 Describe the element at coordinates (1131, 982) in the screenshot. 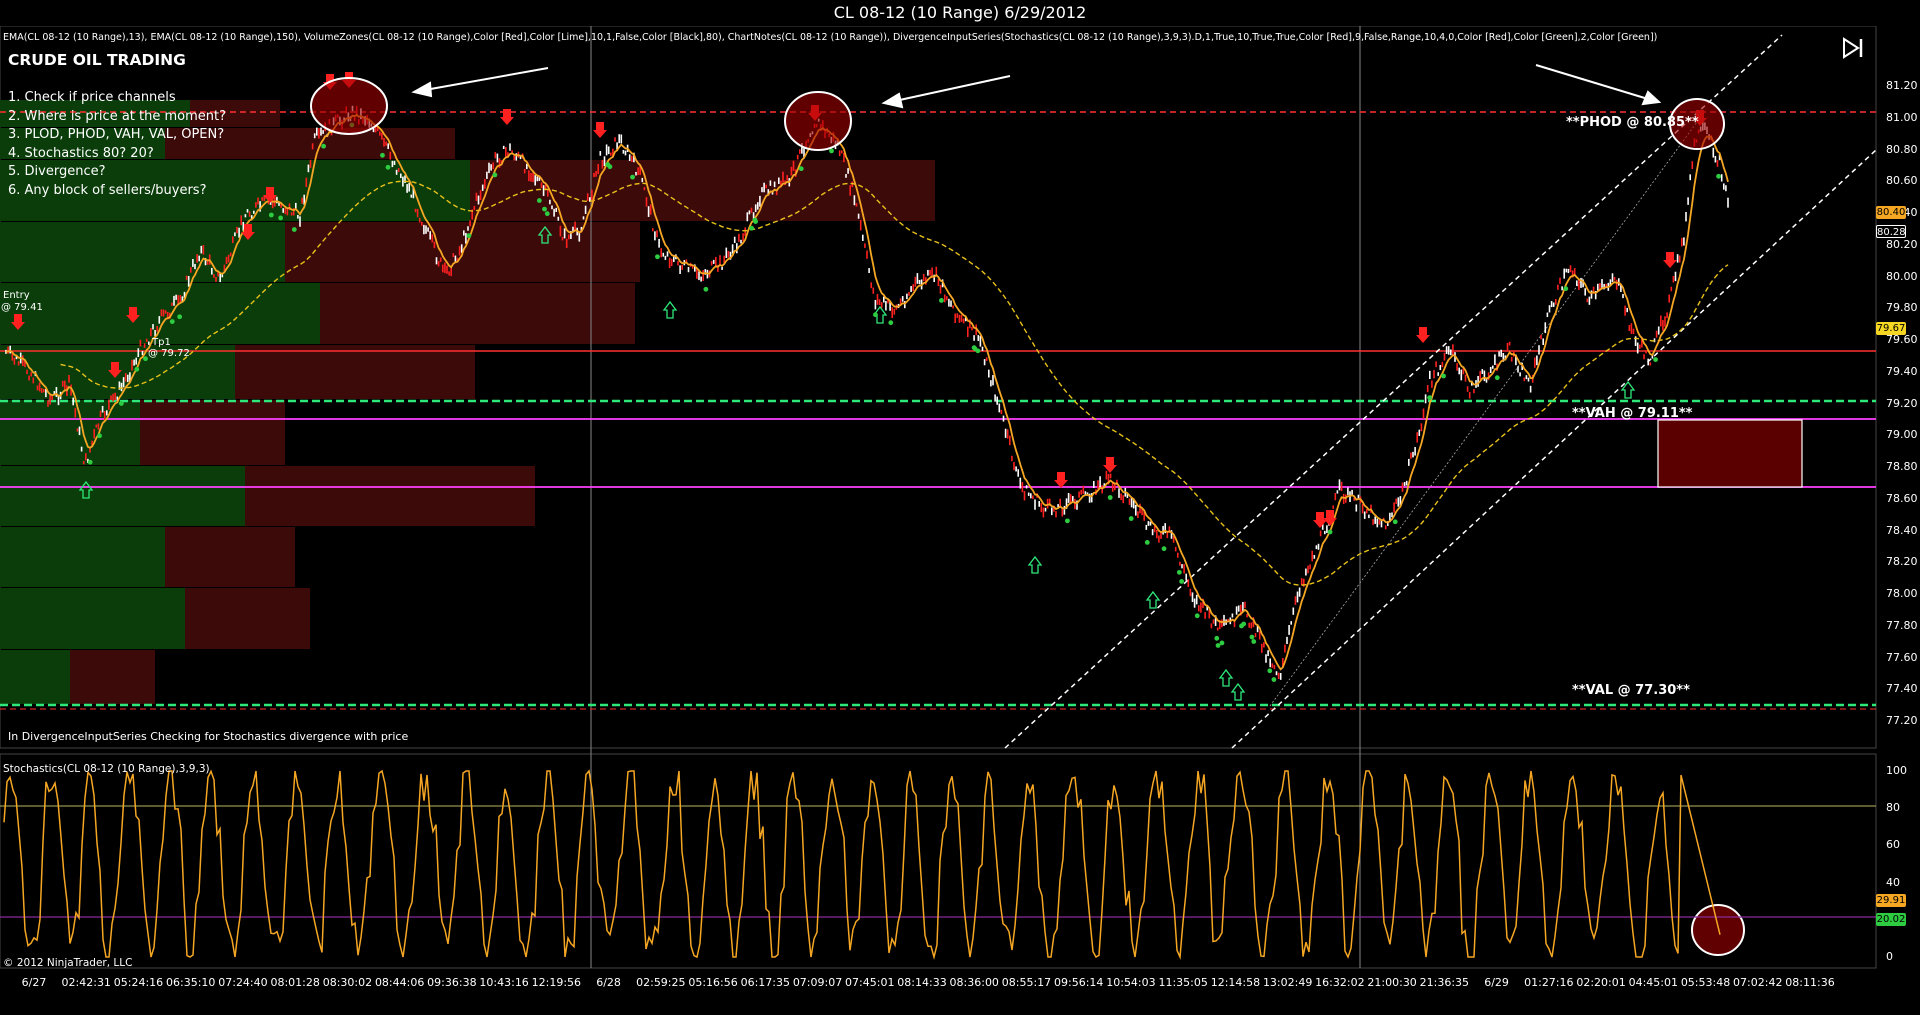

I see `time-tick: 10:54:03` at that location.